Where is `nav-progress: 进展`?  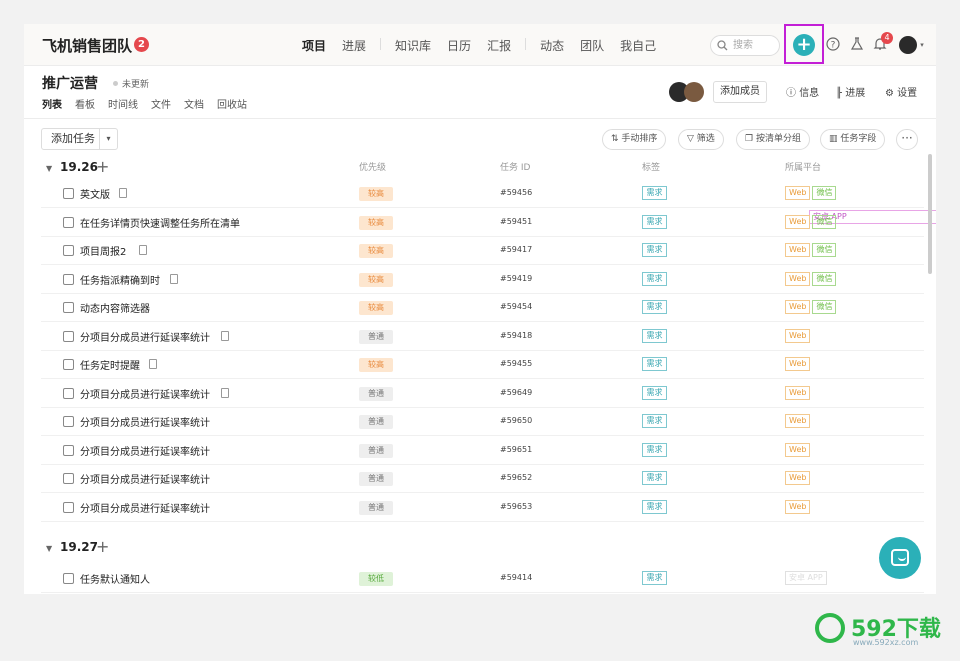 nav-progress: 进展 is located at coordinates (354, 45).